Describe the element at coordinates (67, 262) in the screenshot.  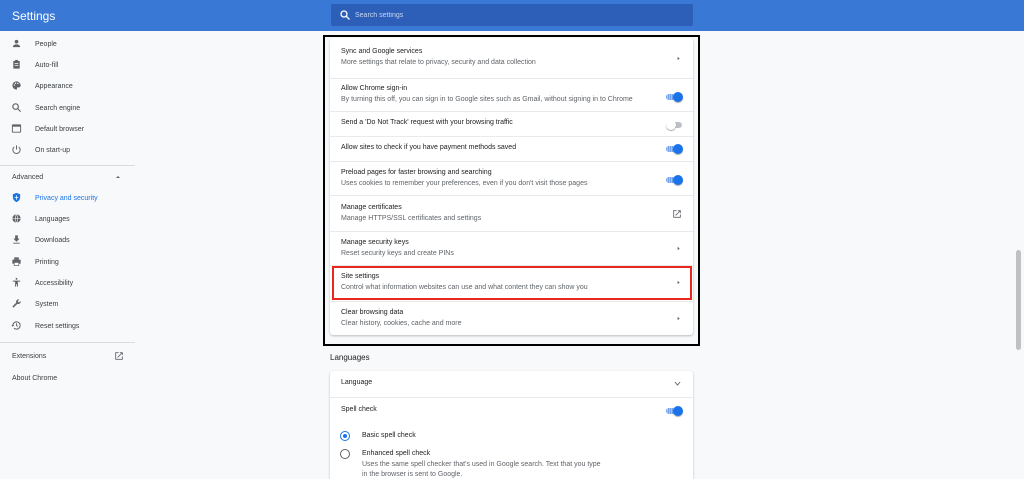
I see `sidebar-item-printing: Printing` at that location.